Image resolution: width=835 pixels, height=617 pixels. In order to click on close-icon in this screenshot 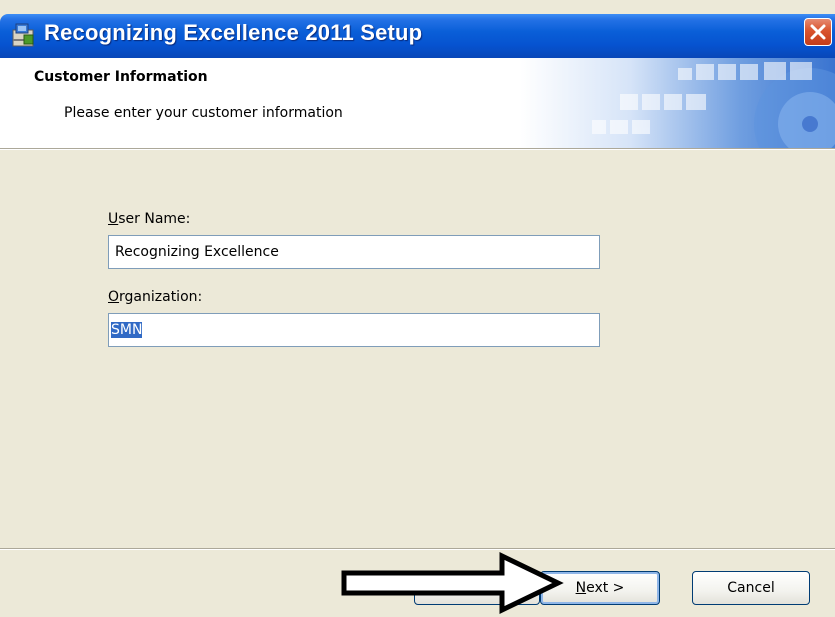, I will do `click(818, 32)`.